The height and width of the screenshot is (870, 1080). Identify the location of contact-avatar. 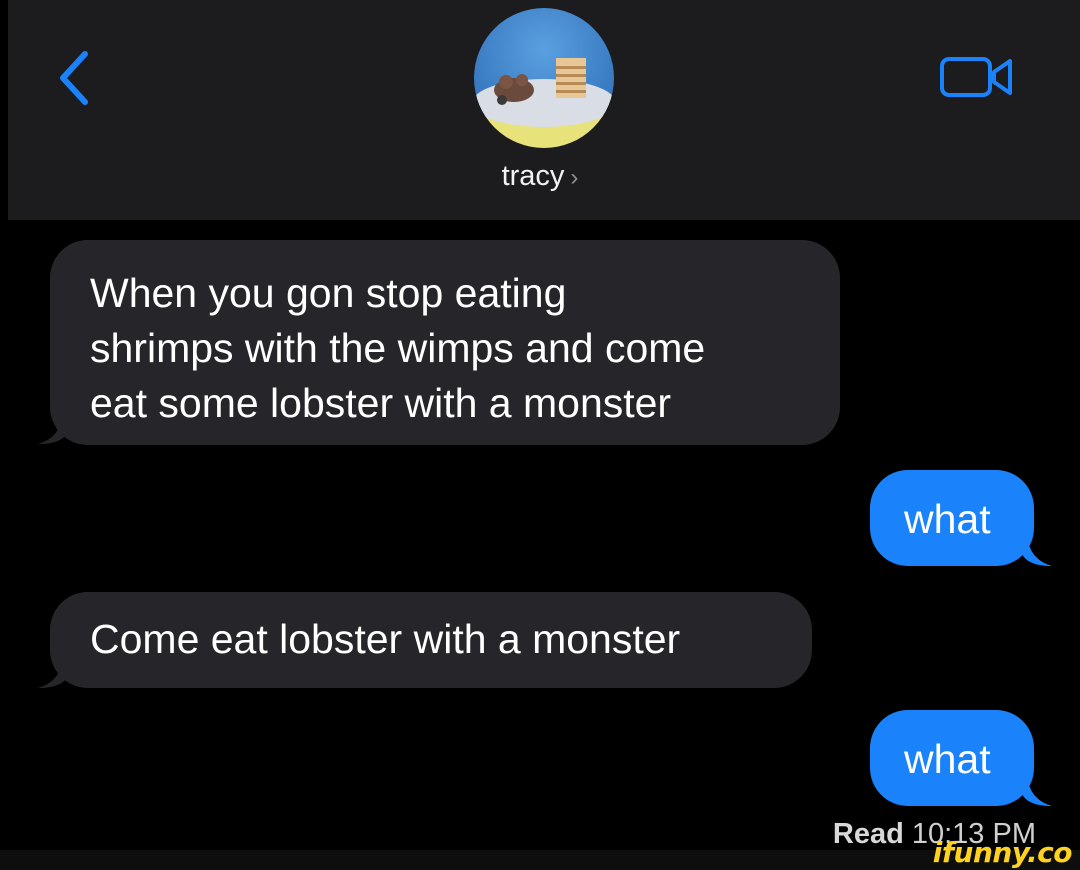
(544, 78).